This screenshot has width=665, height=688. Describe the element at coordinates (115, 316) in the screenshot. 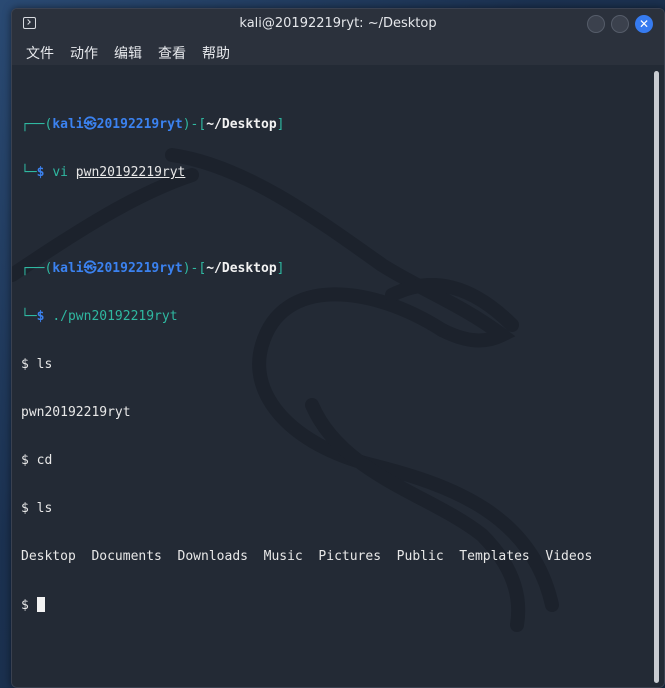

I see `command-name: ./pwn20192219ryt` at that location.